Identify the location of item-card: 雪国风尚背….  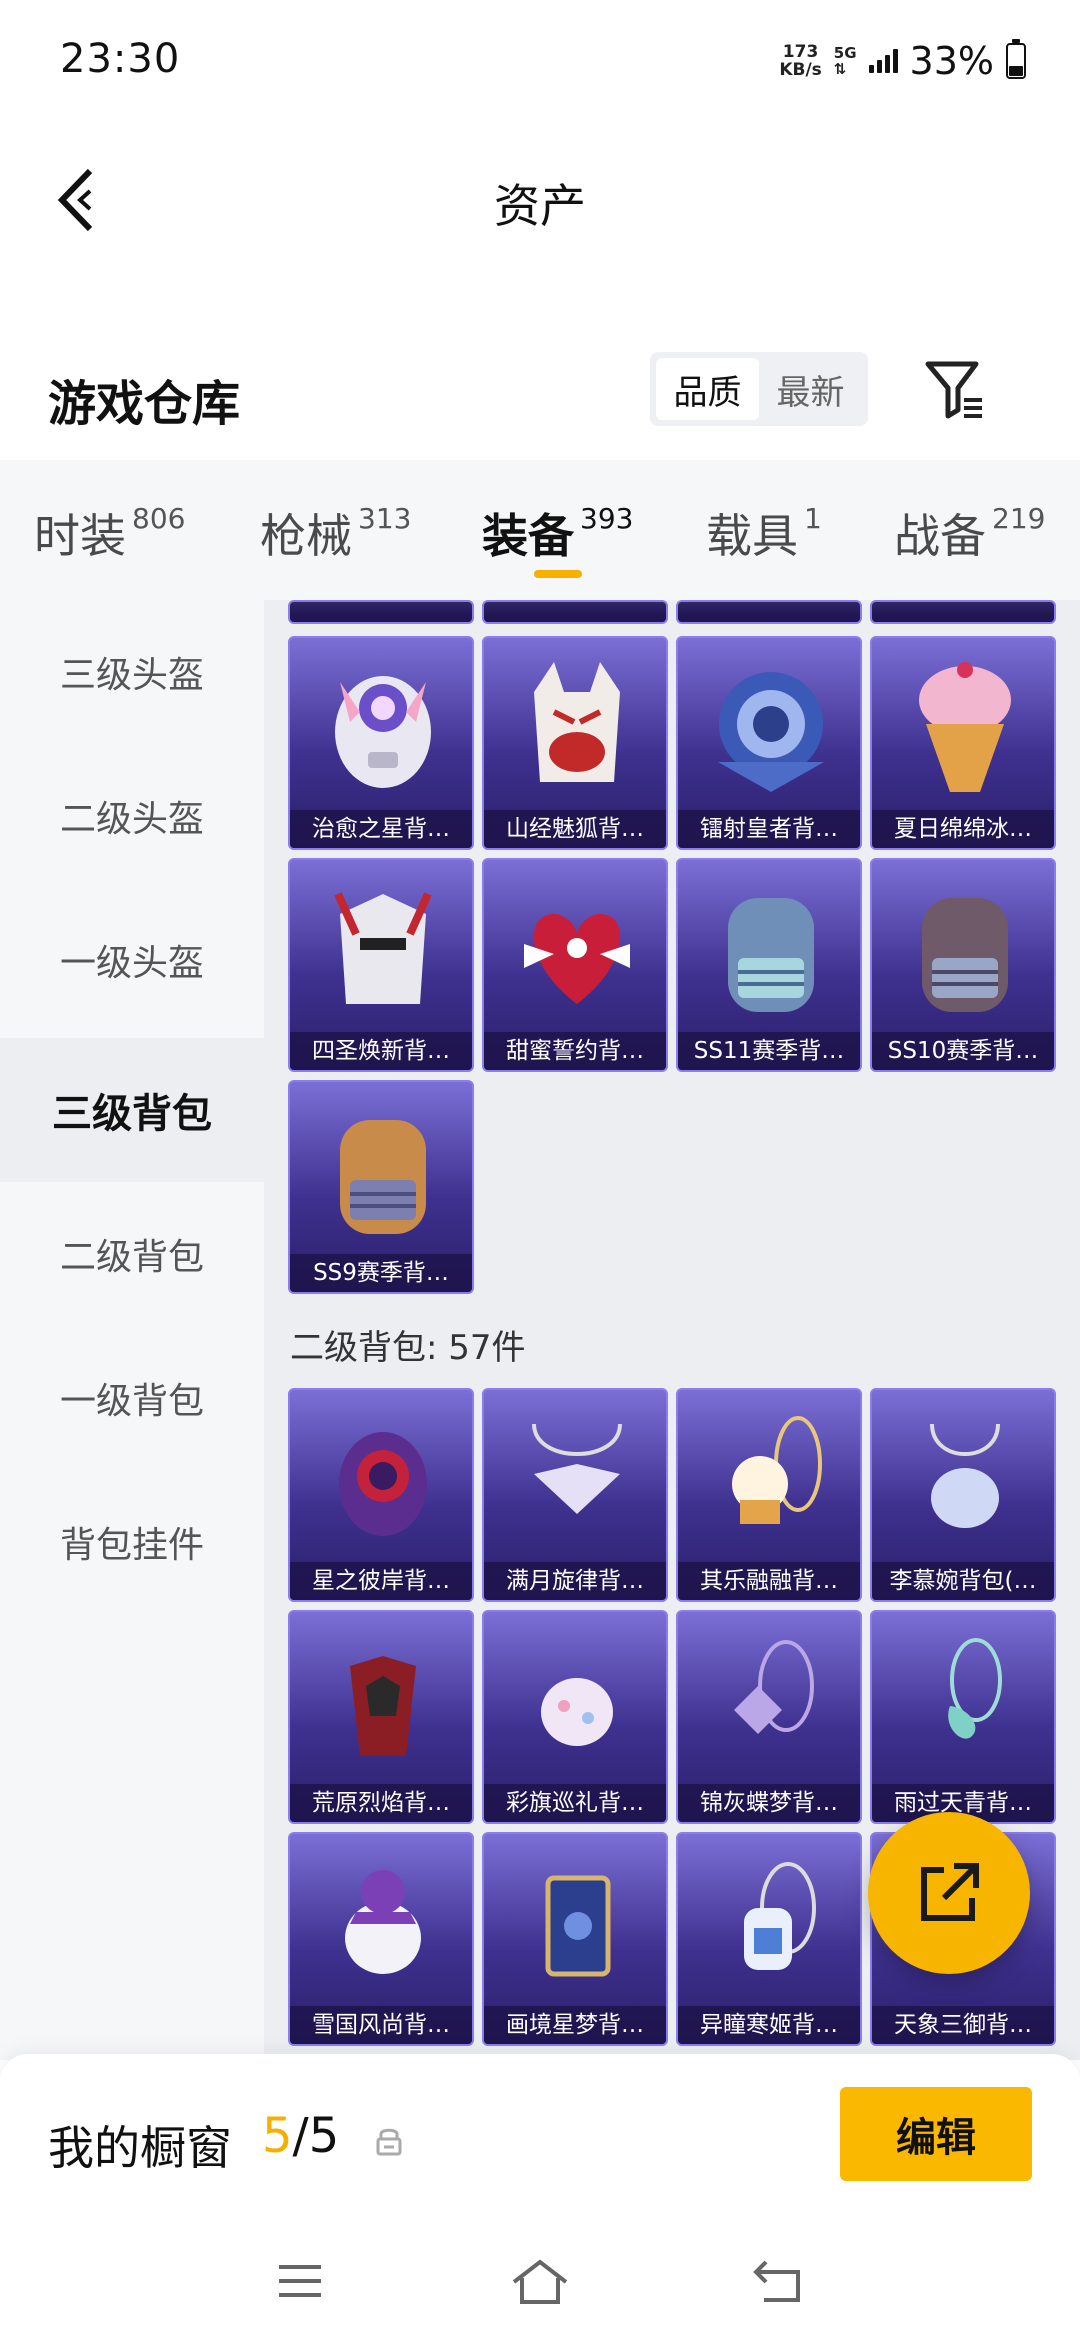
(381, 1939).